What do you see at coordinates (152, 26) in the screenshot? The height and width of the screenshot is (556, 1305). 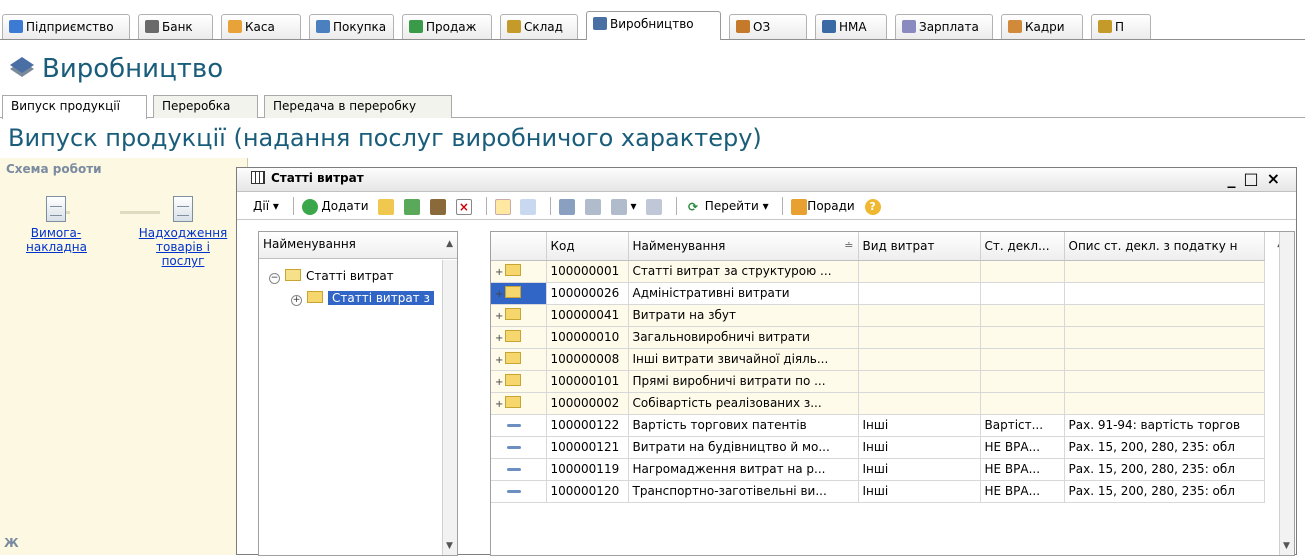 I see `bank-icon` at bounding box center [152, 26].